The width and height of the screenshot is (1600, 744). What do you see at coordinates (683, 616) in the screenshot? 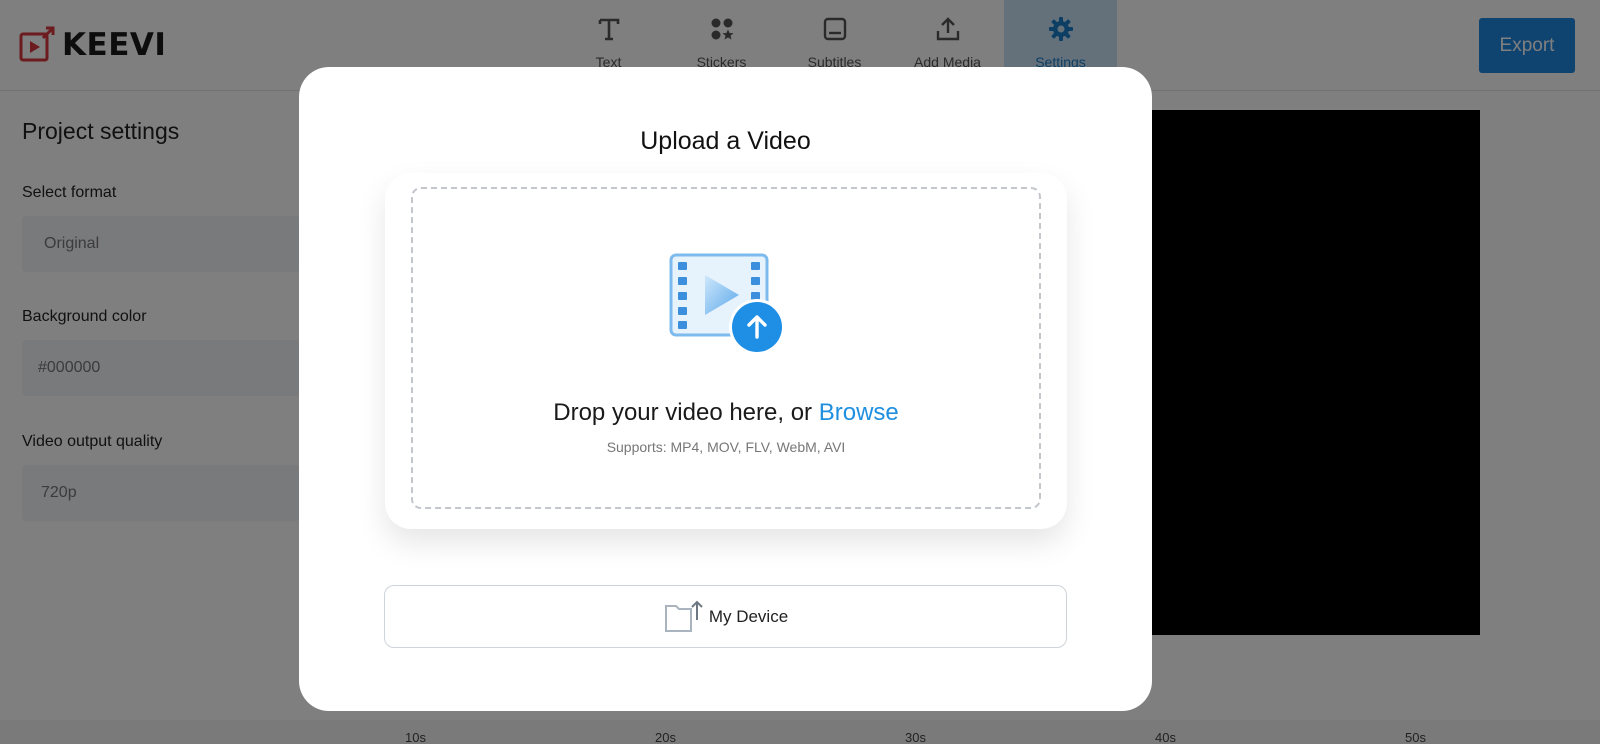
I see `folder-upload-icon` at bounding box center [683, 616].